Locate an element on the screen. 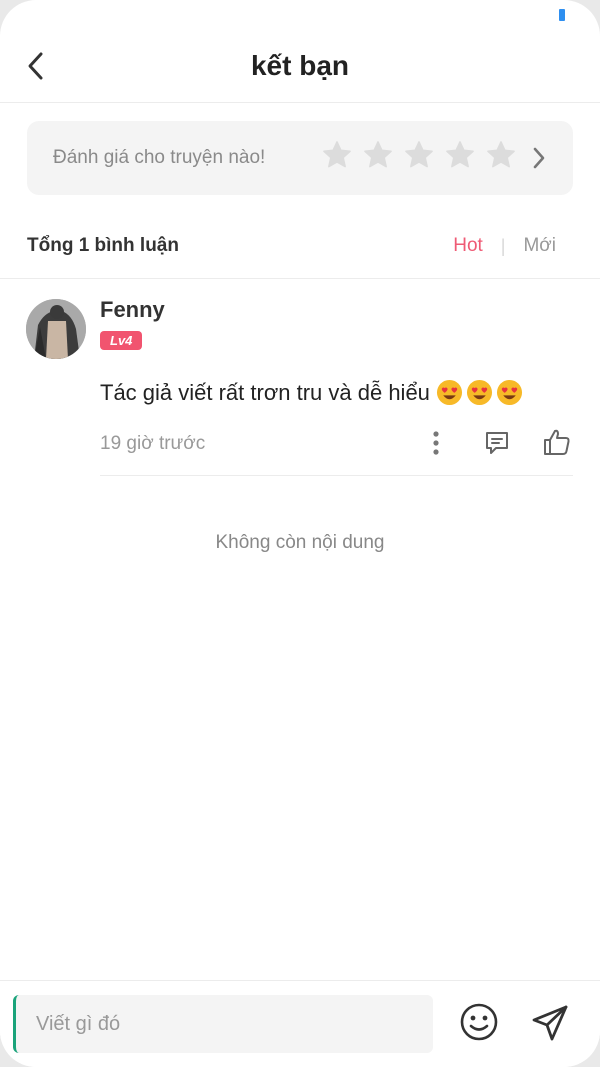  sort-tabs: Hot | Mới is located at coordinates (504, 246).